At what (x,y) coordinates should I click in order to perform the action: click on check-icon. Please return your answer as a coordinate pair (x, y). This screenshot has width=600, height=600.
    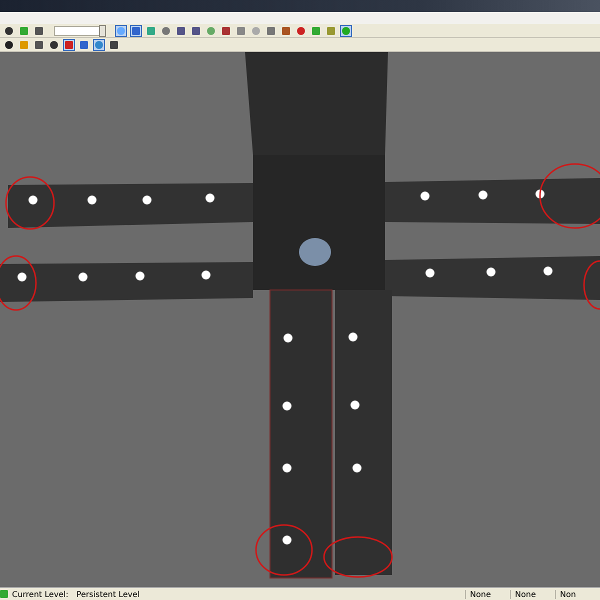
    Looking at the image, I should click on (4, 594).